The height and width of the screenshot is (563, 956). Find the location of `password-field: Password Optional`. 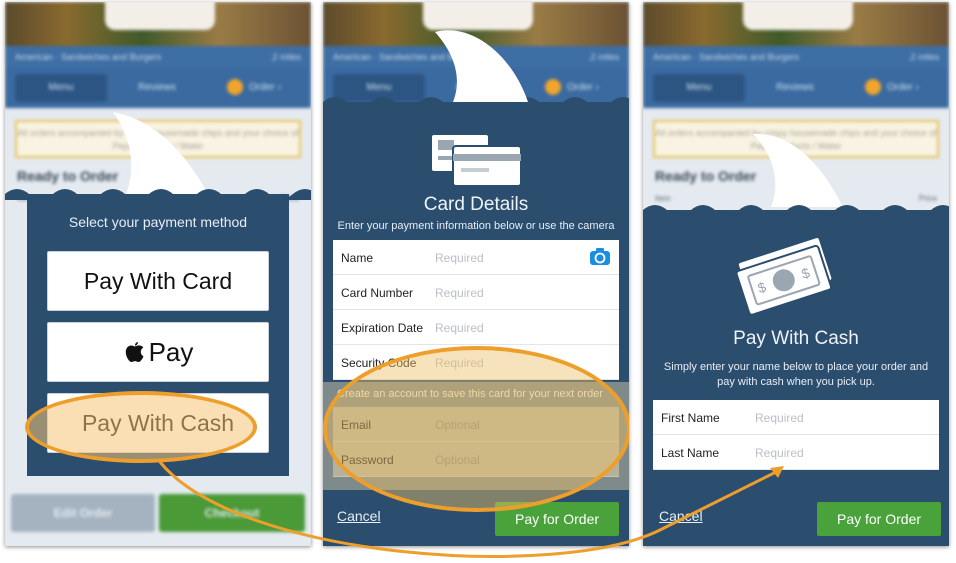

password-field: Password Optional is located at coordinates (476, 459).